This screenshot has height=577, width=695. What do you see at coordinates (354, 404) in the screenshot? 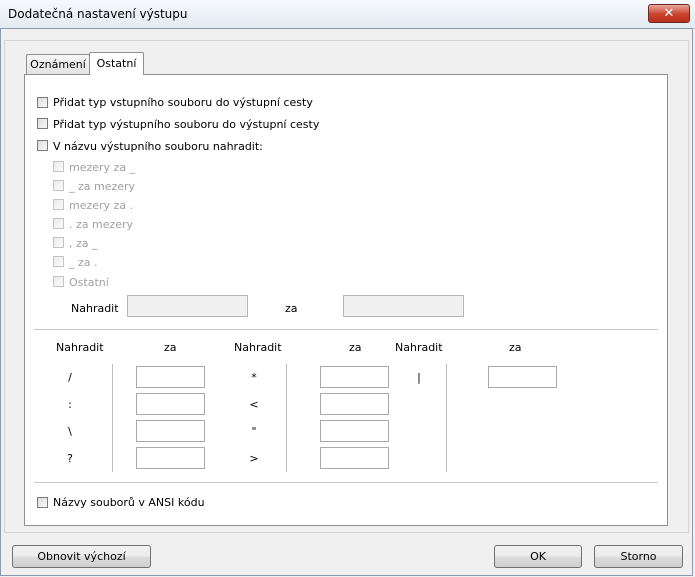
I see `less-than-replace-input` at bounding box center [354, 404].